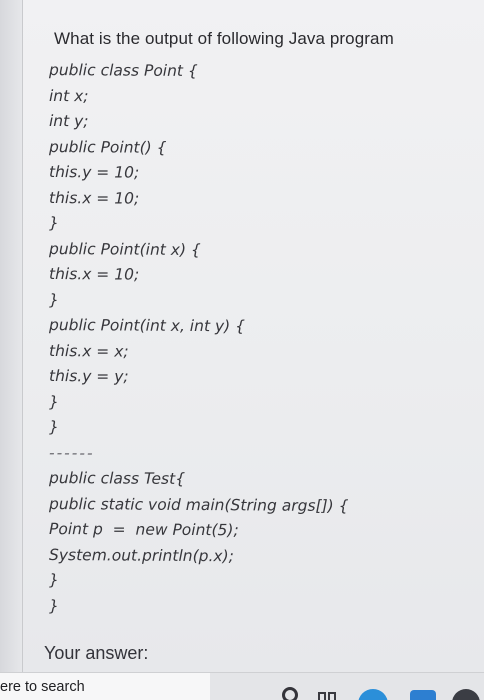  Describe the element at coordinates (69, 95) in the screenshot. I see `code-line: int x;` at that location.